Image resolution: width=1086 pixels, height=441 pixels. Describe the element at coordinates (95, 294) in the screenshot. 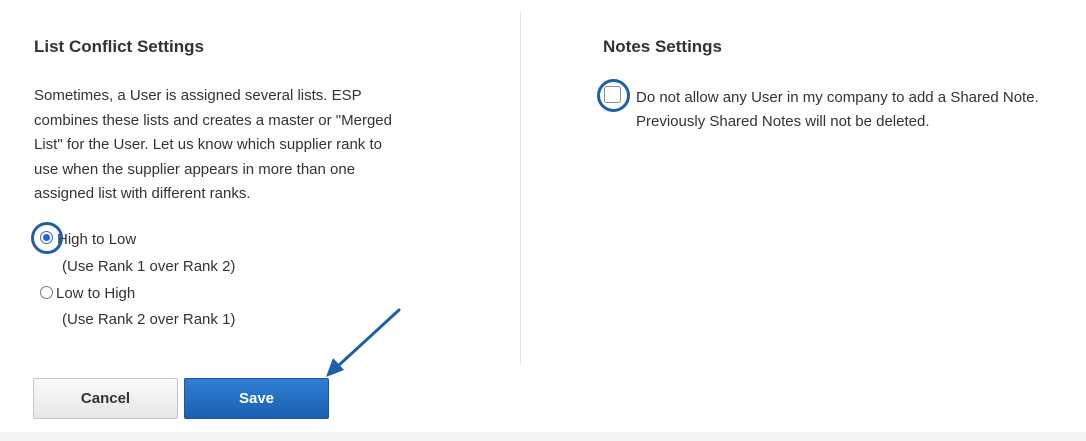

I see `radio-low-to-high-label: Low to High` at that location.